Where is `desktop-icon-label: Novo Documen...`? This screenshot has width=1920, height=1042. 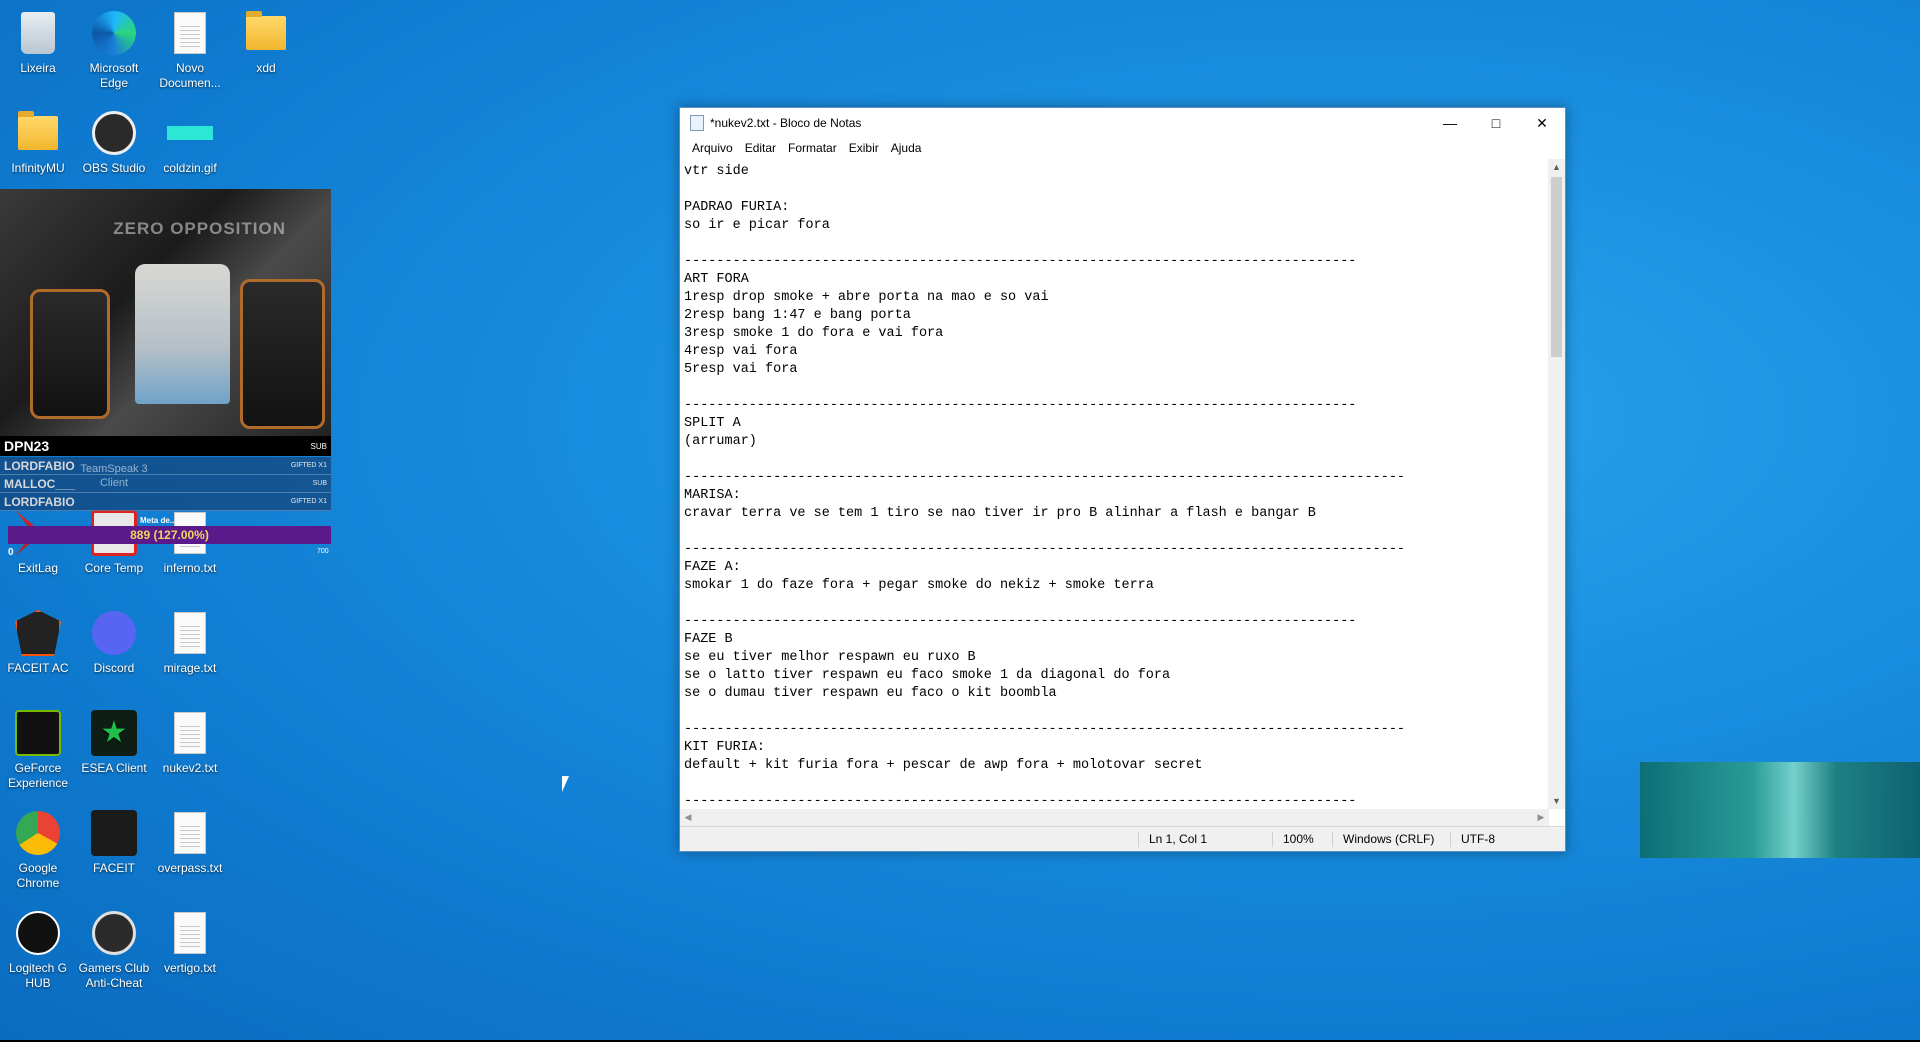
desktop-icon-label: Novo Documen... is located at coordinates (190, 75).